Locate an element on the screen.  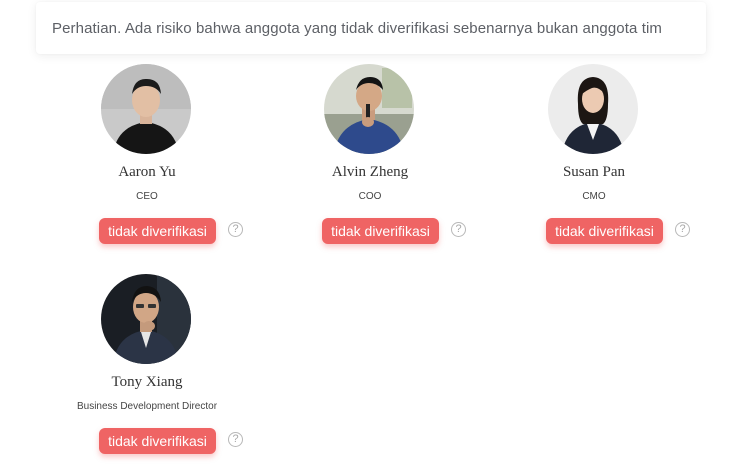
member-name: Tony Xiang is located at coordinates (147, 382).